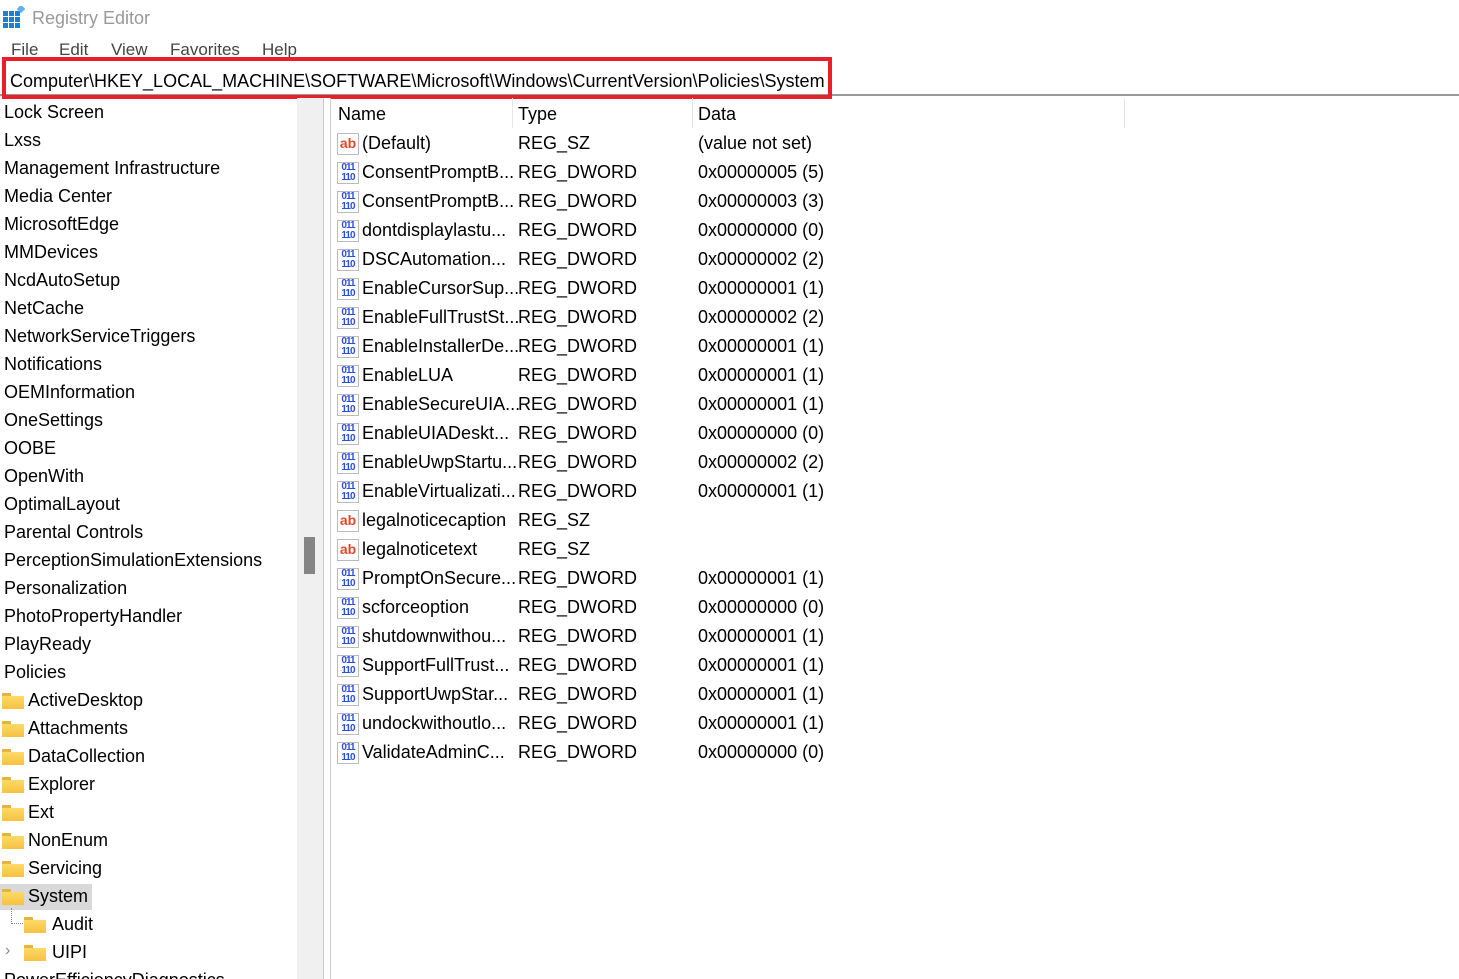 This screenshot has height=979, width=1459. I want to click on tree-node-label: NetworkServiceTriggers, so click(100, 336).